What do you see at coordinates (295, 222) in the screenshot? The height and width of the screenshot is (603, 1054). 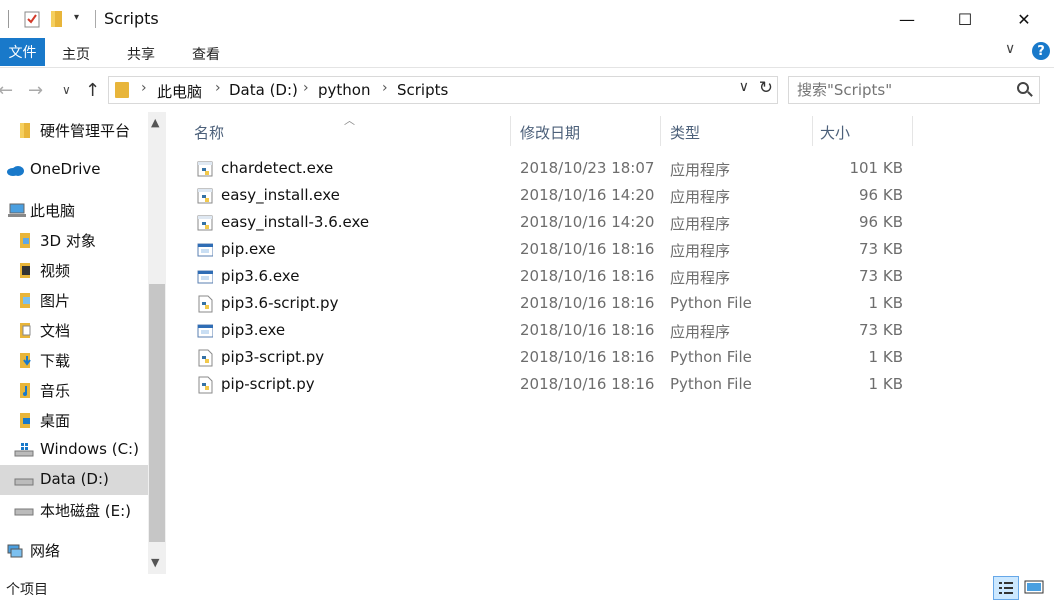 I see `file-name: easy_install-3.6.exe` at bounding box center [295, 222].